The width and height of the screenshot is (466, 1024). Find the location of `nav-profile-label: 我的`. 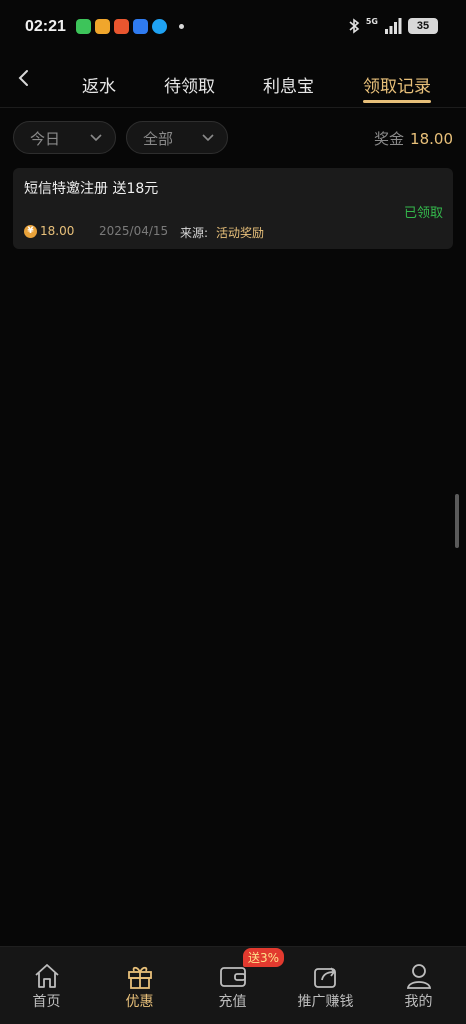

nav-profile-label: 我的 is located at coordinates (418, 1002).